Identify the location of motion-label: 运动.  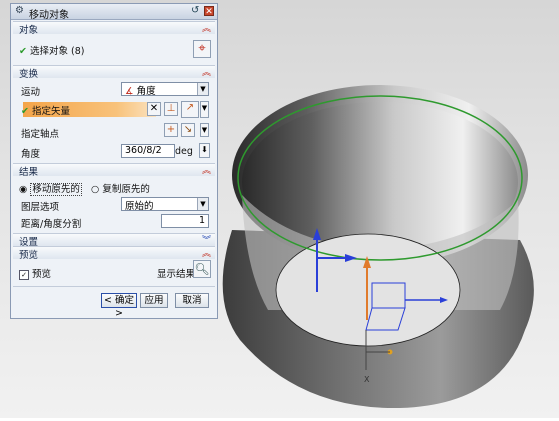
(31, 92).